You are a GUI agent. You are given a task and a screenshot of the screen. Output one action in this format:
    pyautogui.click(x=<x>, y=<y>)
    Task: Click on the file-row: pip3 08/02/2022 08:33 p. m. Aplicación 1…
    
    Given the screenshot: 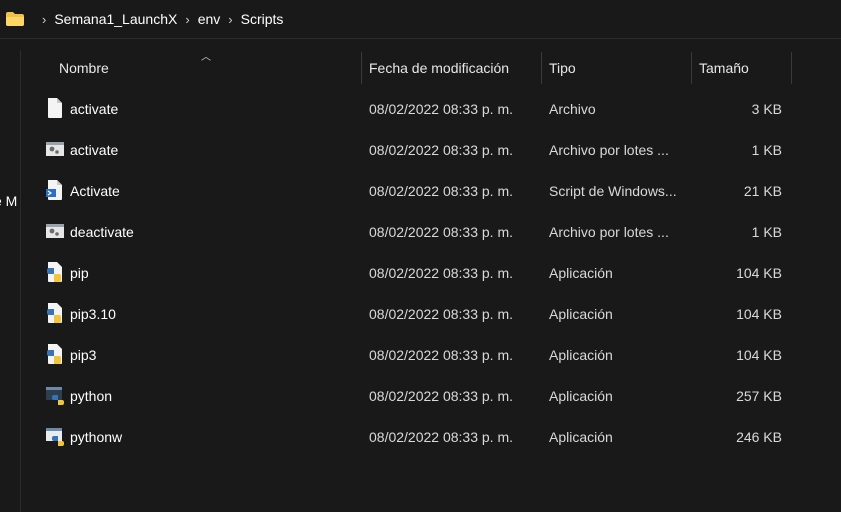 What is the action you would take?
    pyautogui.click(x=431, y=355)
    